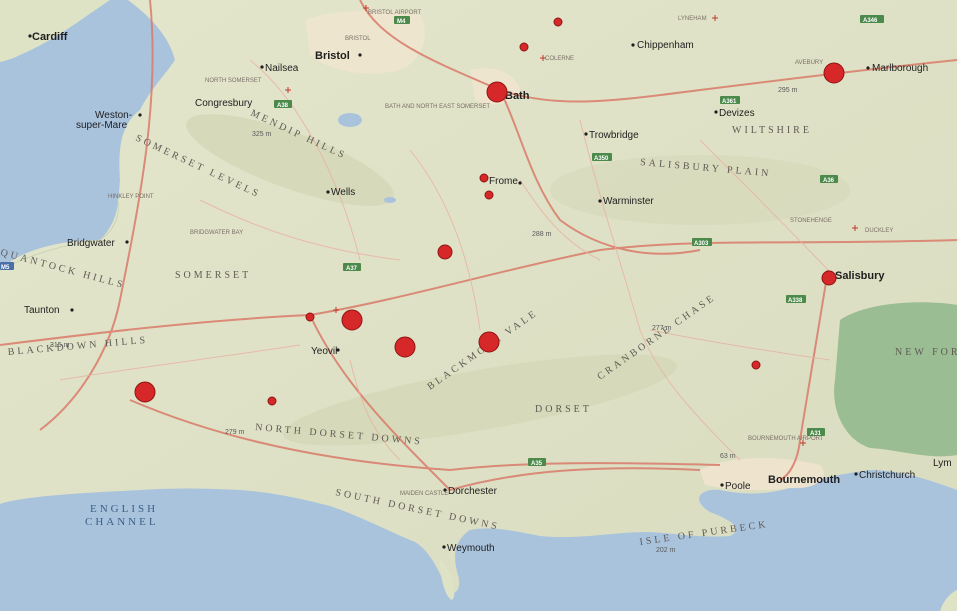 Image resolution: width=957 pixels, height=611 pixels. What do you see at coordinates (235, 432) in the screenshot?
I see `elevation-label: 279 m` at bounding box center [235, 432].